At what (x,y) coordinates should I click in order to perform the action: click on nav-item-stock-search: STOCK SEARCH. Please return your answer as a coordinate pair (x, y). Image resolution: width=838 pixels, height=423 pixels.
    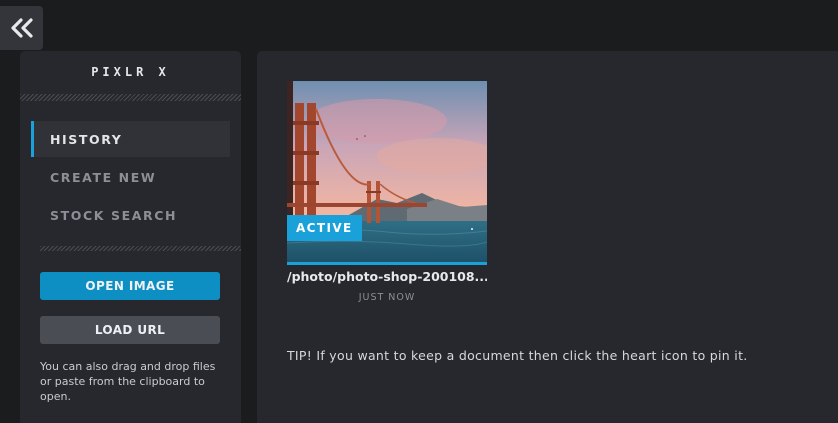
    Looking at the image, I should click on (130, 215).